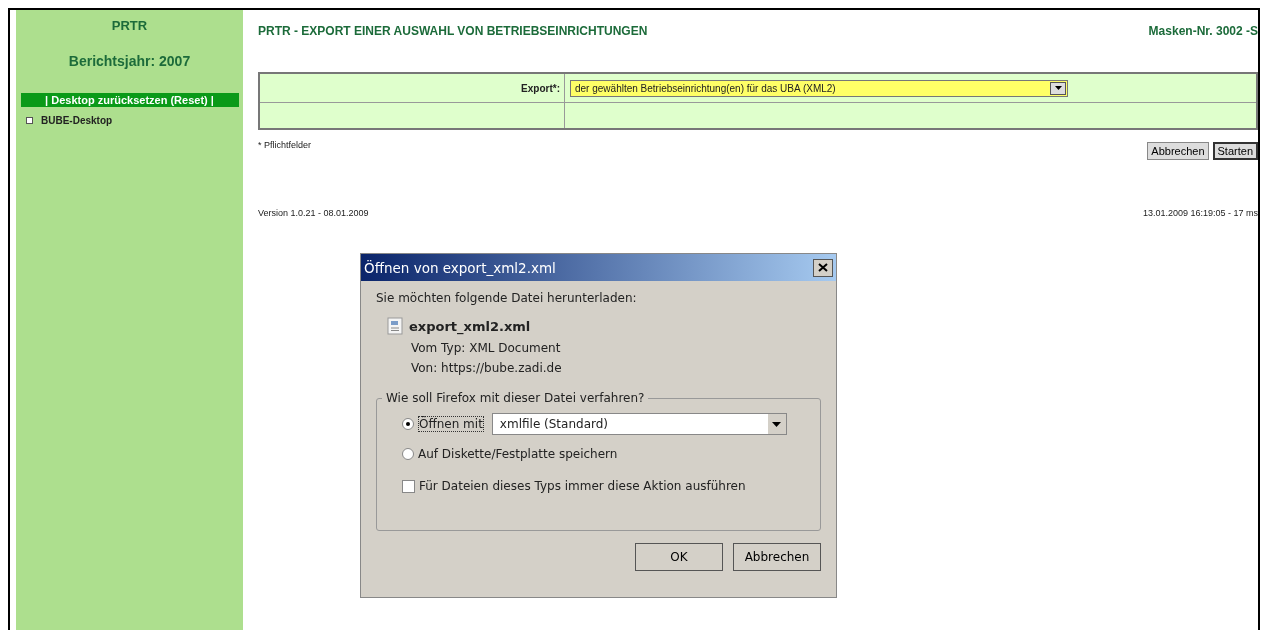 Image resolution: width=1268 pixels, height=630 pixels. What do you see at coordinates (408, 486) in the screenshot?
I see `checkbox` at bounding box center [408, 486].